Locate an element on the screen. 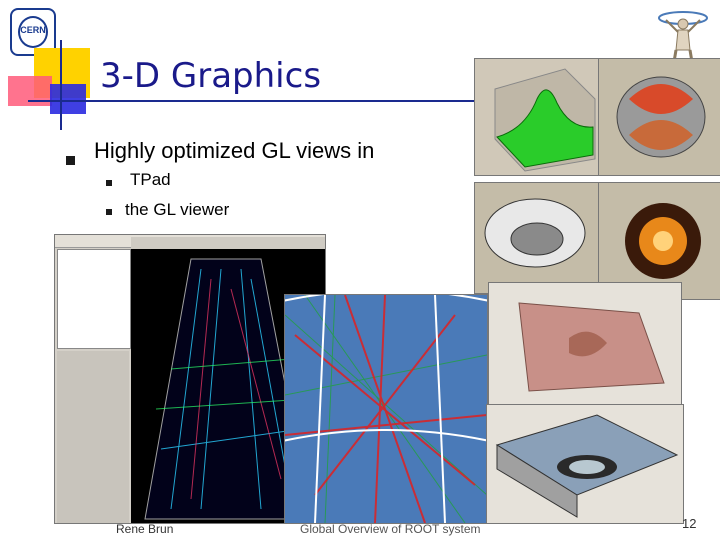 This screenshot has height=540, width=720. decor-vertical-line is located at coordinates (61, 85).